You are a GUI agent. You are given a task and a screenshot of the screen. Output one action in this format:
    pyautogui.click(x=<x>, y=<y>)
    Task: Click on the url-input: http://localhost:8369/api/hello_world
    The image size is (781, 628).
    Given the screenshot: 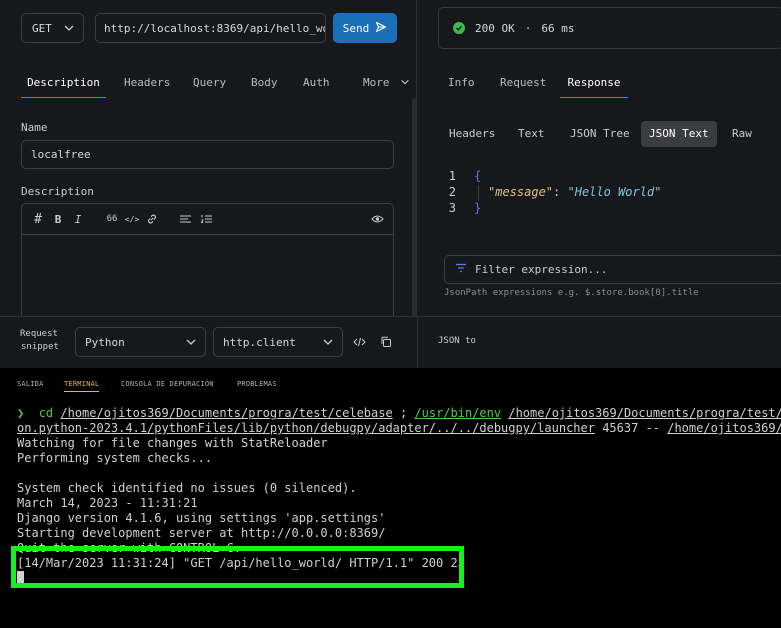 What is the action you would take?
    pyautogui.click(x=210, y=28)
    